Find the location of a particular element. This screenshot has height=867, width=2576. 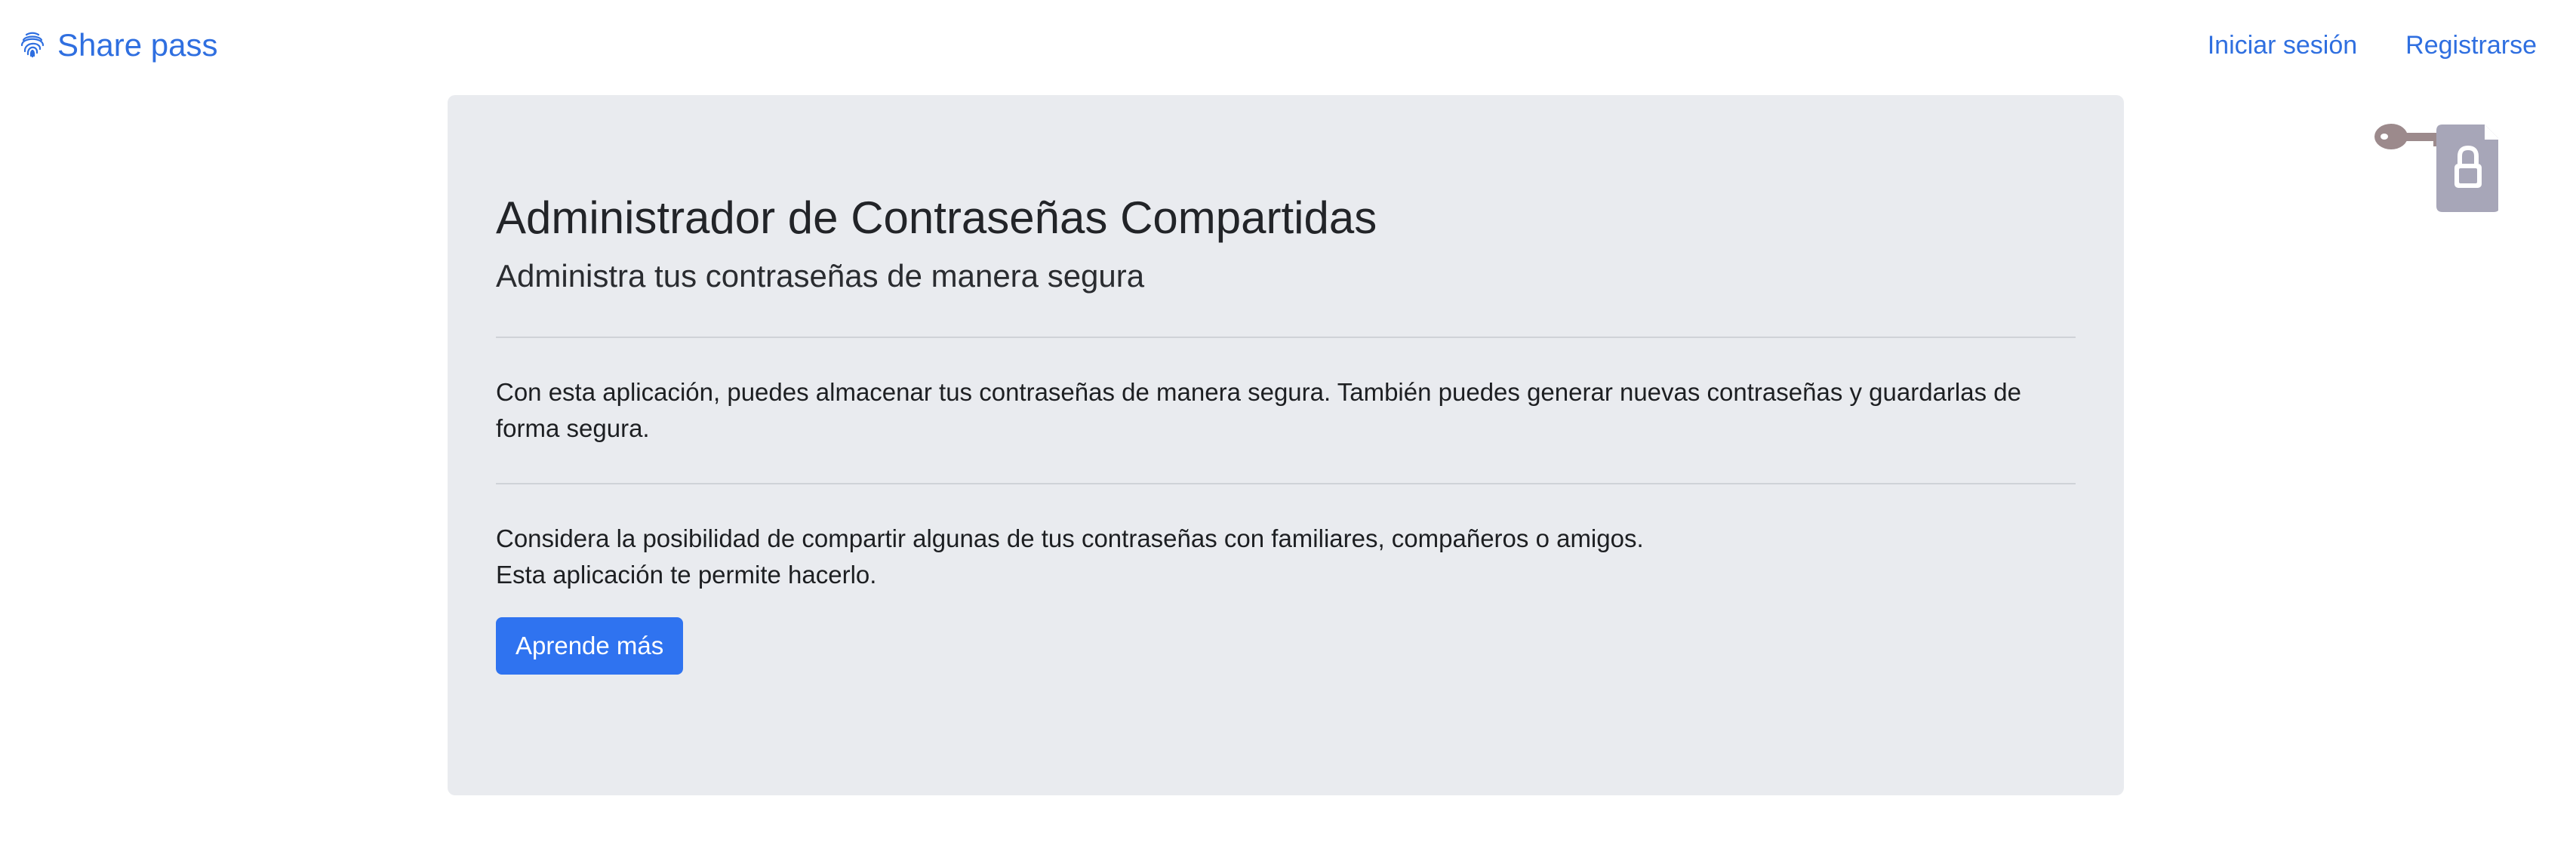

nav-links: Iniciar sesión Registrarse is located at coordinates (2348, 45).